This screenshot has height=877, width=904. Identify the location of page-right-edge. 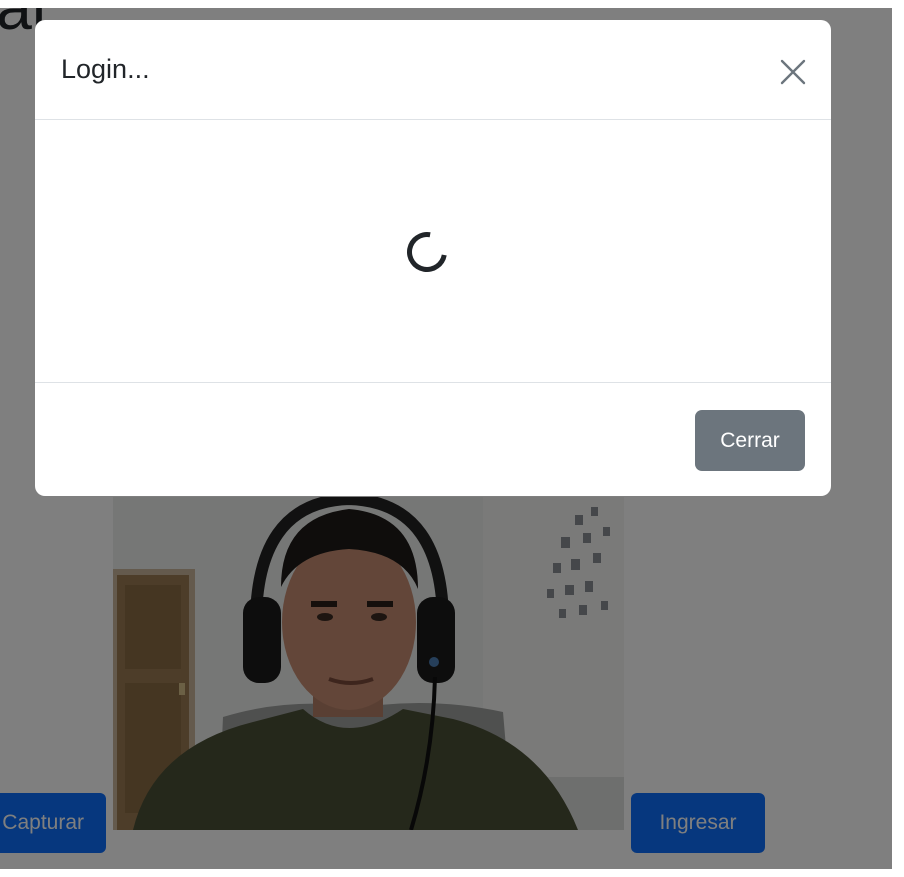
(898, 438).